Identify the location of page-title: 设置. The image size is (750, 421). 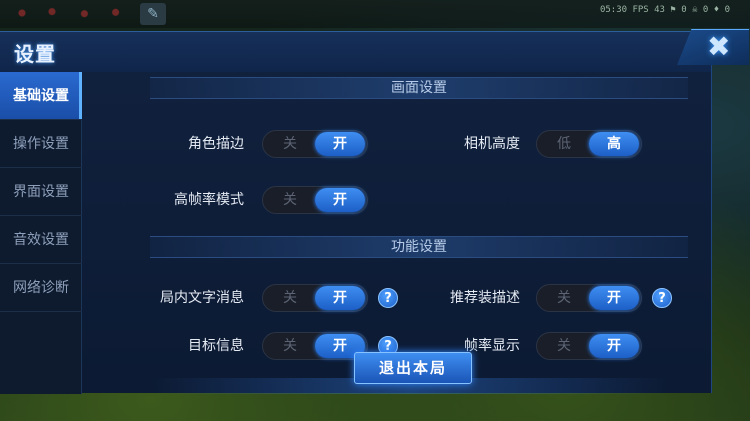
(35, 54).